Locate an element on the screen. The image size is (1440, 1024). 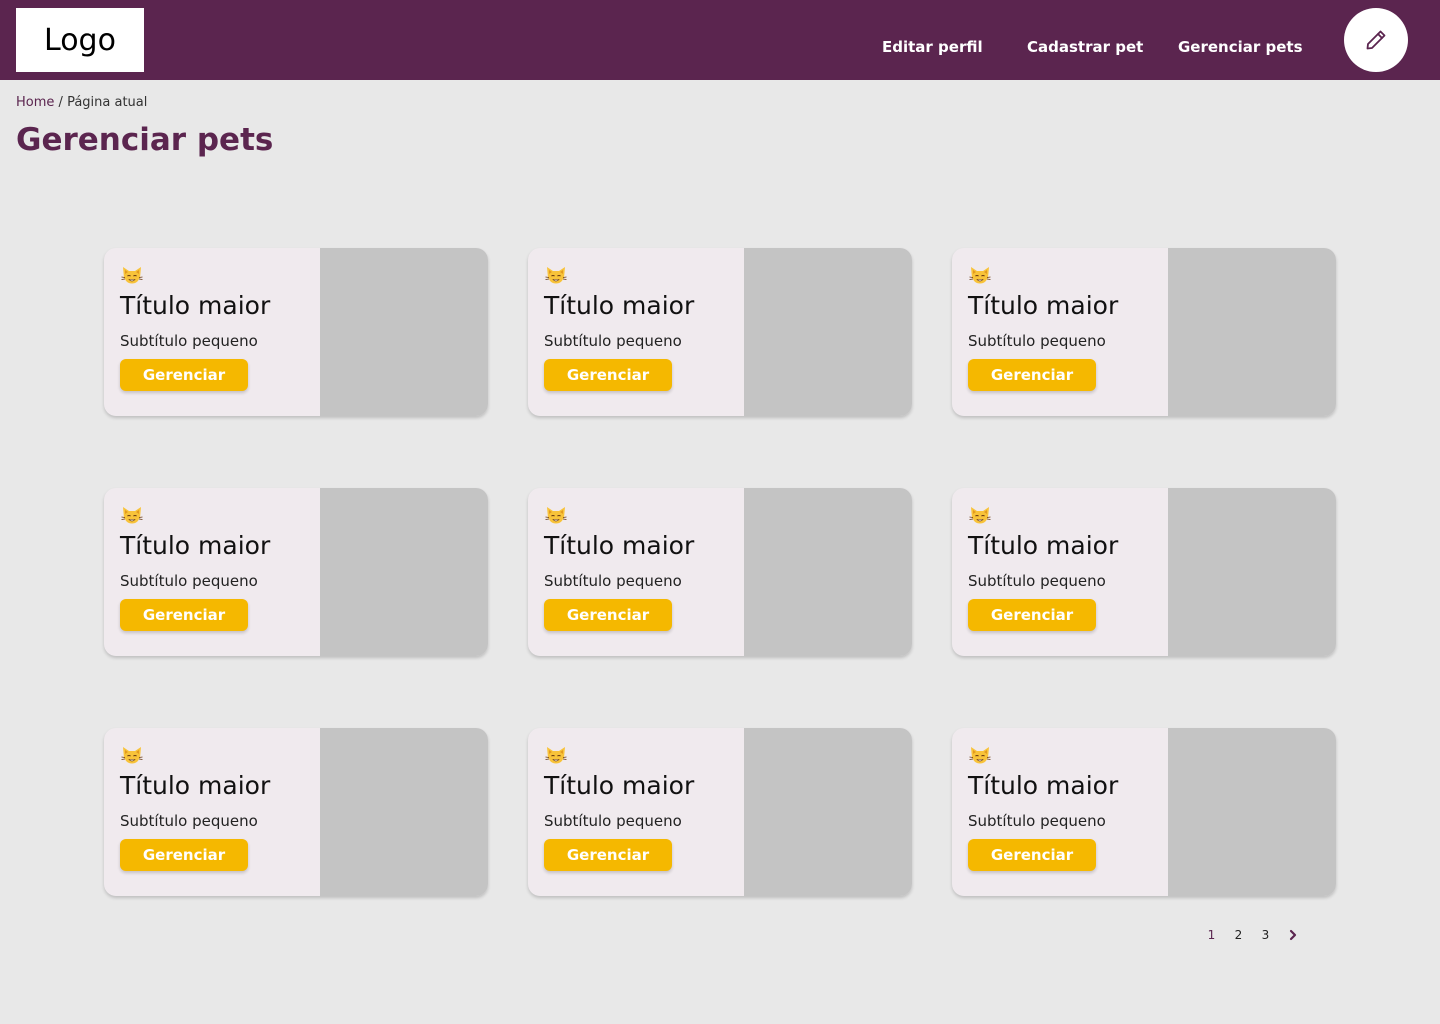
breadcrumb-home-link: Home is located at coordinates (35, 102).